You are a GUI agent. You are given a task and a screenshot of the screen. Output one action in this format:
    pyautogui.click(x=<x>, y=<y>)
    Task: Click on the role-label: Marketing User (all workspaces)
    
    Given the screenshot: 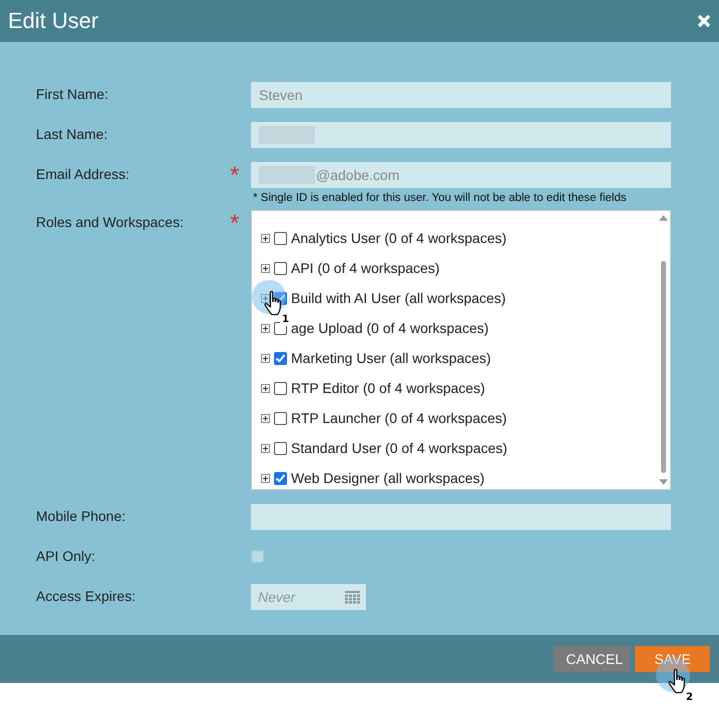 What is the action you would take?
    pyautogui.click(x=391, y=358)
    